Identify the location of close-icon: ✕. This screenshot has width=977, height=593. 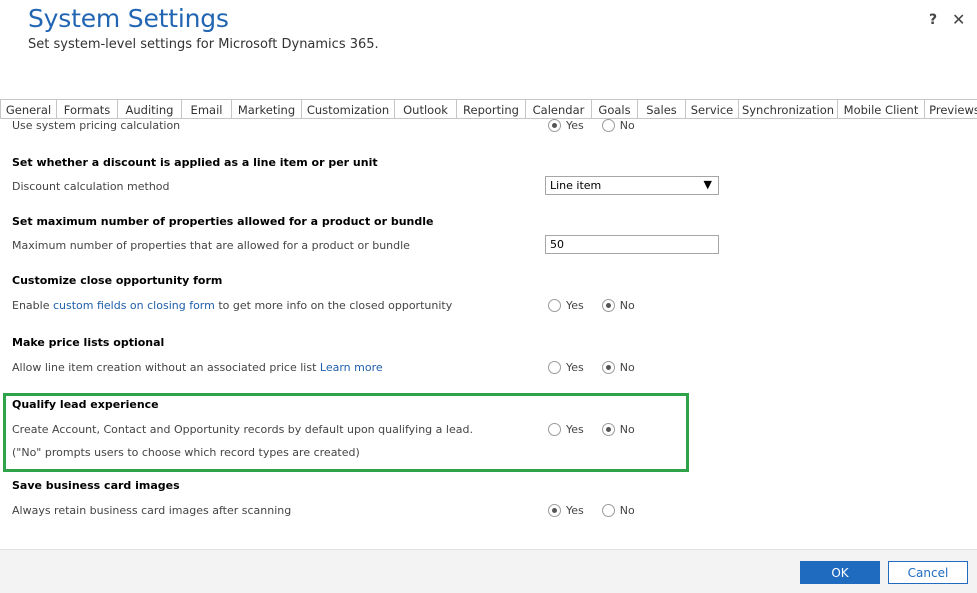
(958, 19).